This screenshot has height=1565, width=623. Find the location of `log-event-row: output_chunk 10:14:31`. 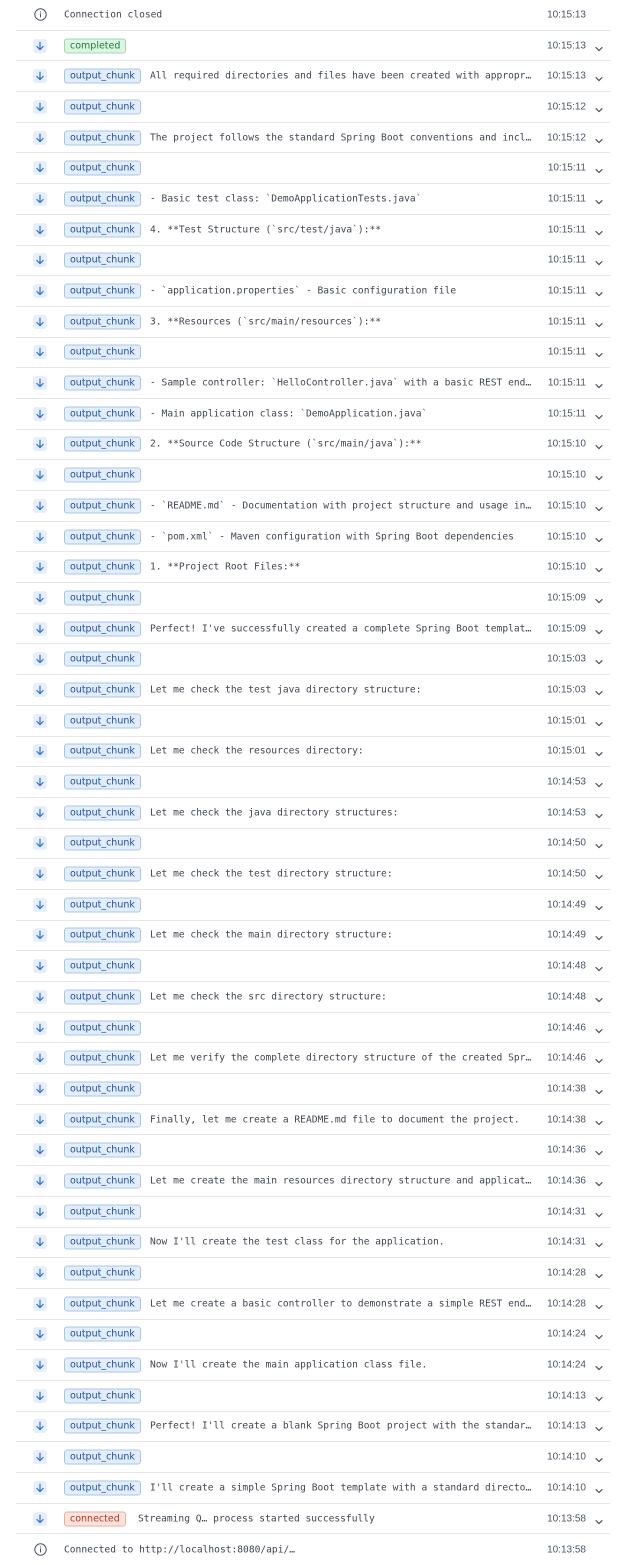

log-event-row: output_chunk 10:14:31 is located at coordinates (313, 1212).